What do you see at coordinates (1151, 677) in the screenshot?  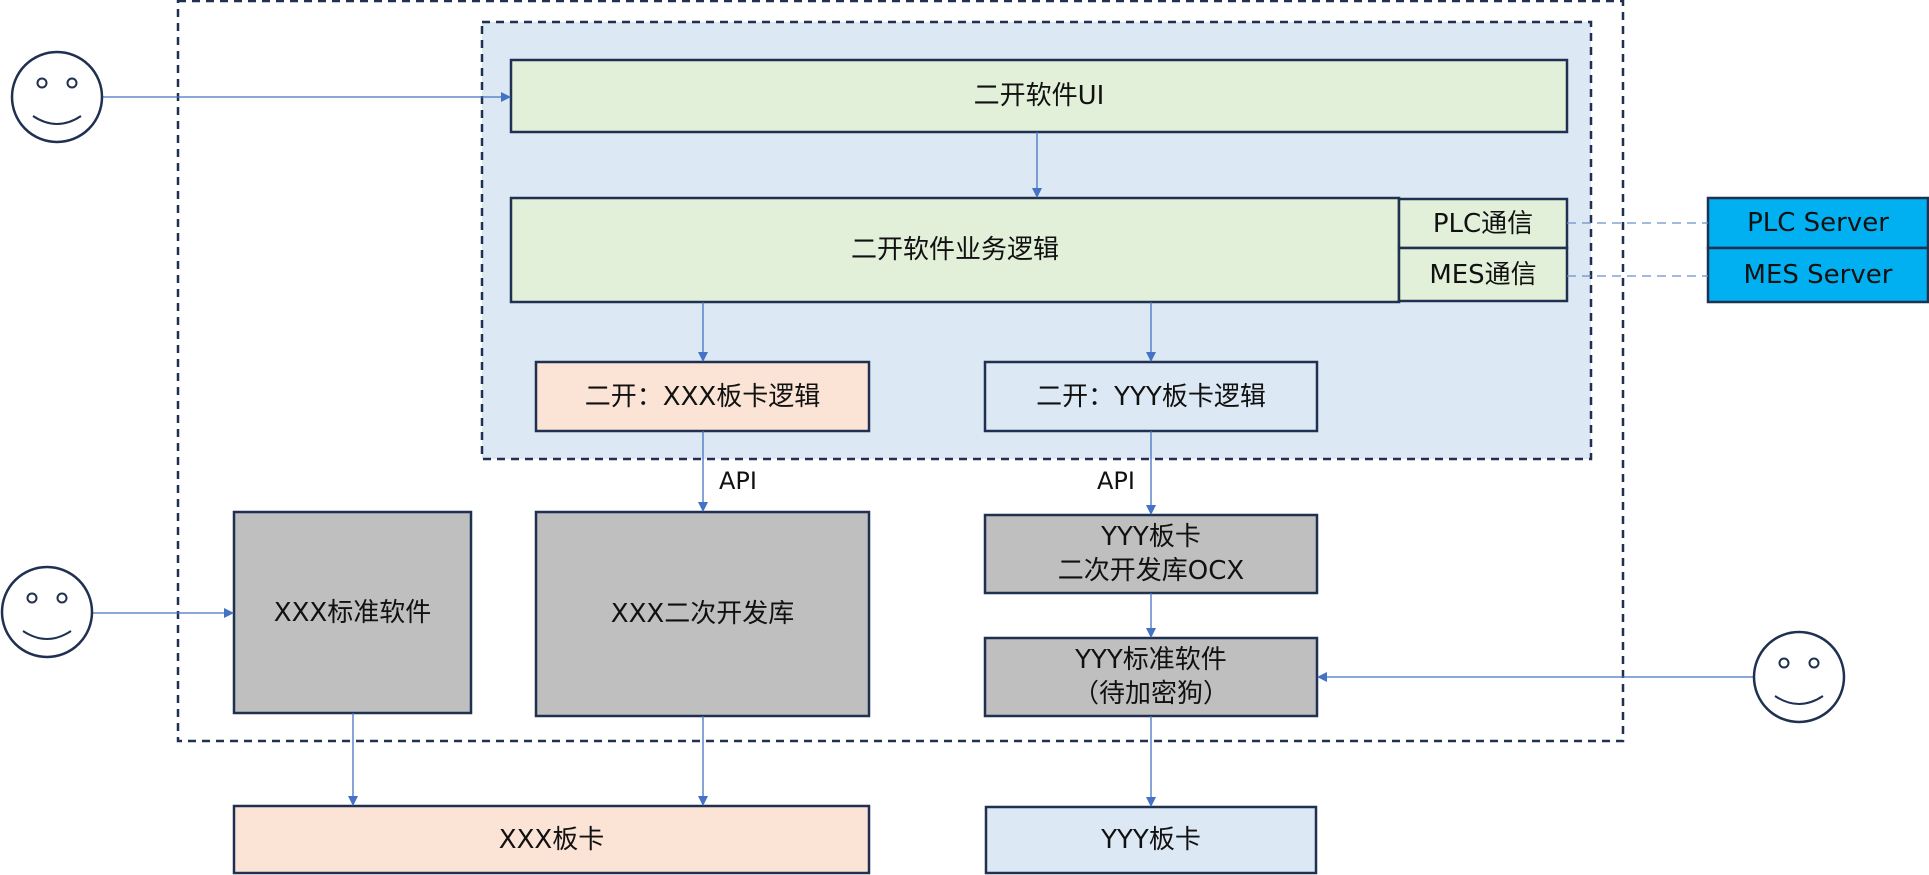 I see `yyy-std-software-box` at bounding box center [1151, 677].